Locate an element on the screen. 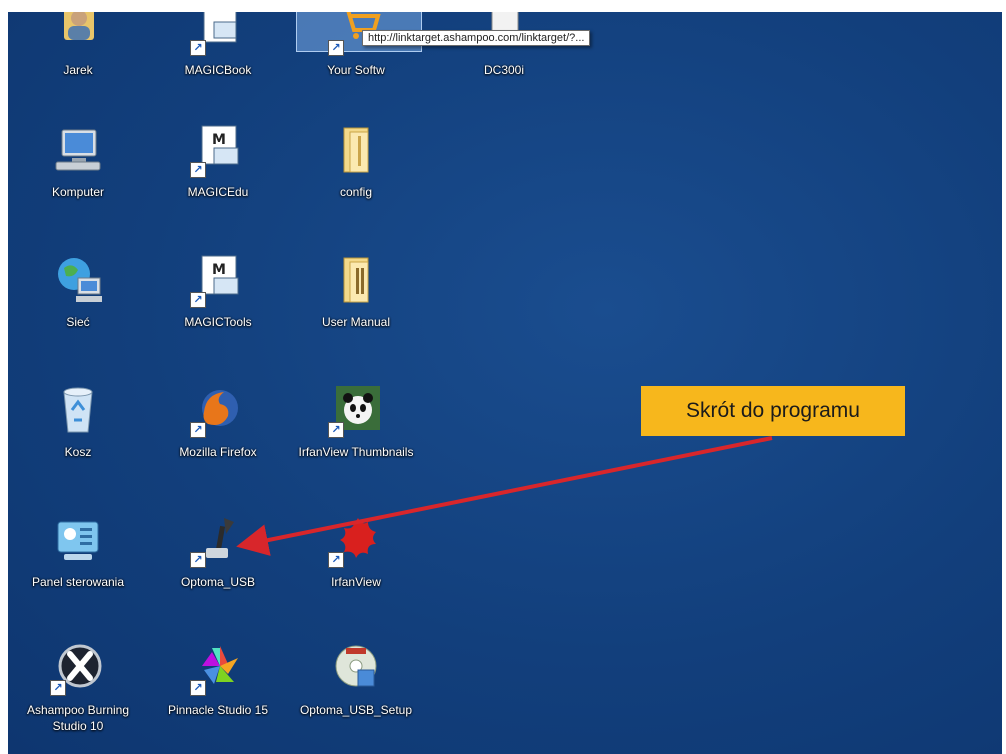 The height and width of the screenshot is (754, 1006). desktop-icon-irfanview-thumbnails: ↗ IrfanView Thumbnails is located at coordinates (356, 421).